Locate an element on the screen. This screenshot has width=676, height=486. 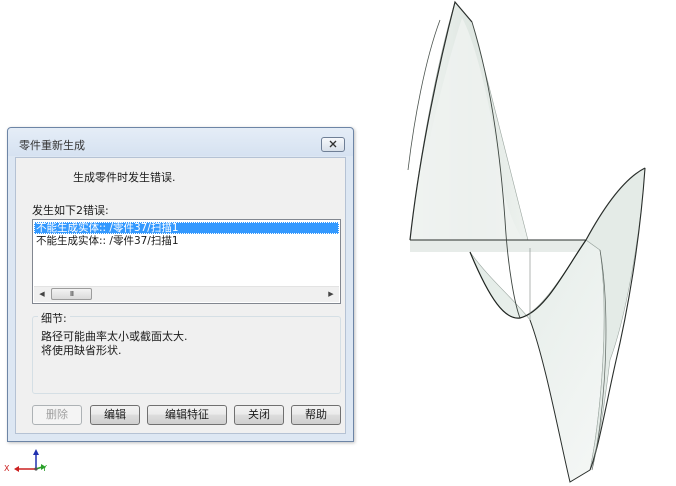
dialog-title: 零件重新生成 is located at coordinates (52, 145).